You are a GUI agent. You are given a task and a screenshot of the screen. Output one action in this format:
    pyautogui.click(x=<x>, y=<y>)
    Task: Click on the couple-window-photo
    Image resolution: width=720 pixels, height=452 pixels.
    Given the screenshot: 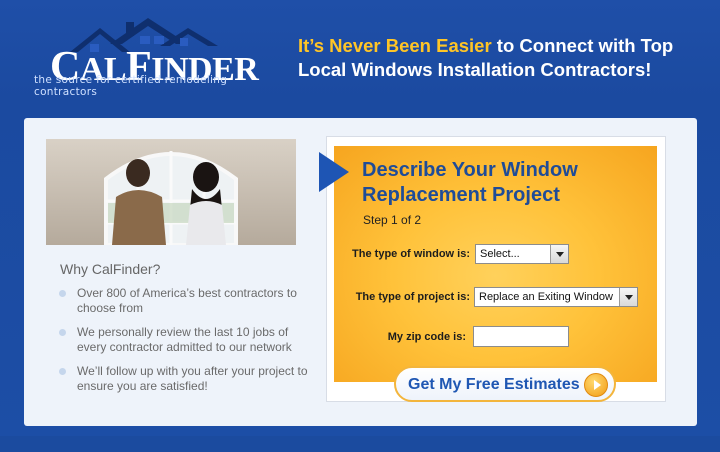 What is the action you would take?
    pyautogui.click(x=171, y=192)
    